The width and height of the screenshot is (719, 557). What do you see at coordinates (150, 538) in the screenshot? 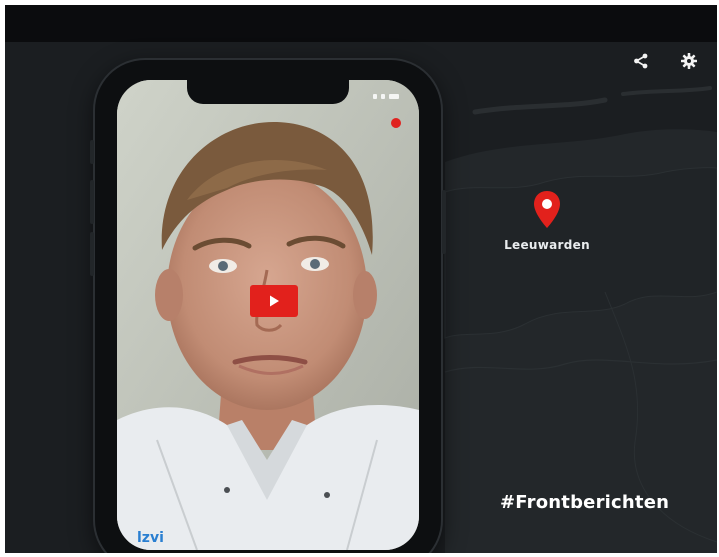
I see `svg-text: lzvi` at bounding box center [150, 538].